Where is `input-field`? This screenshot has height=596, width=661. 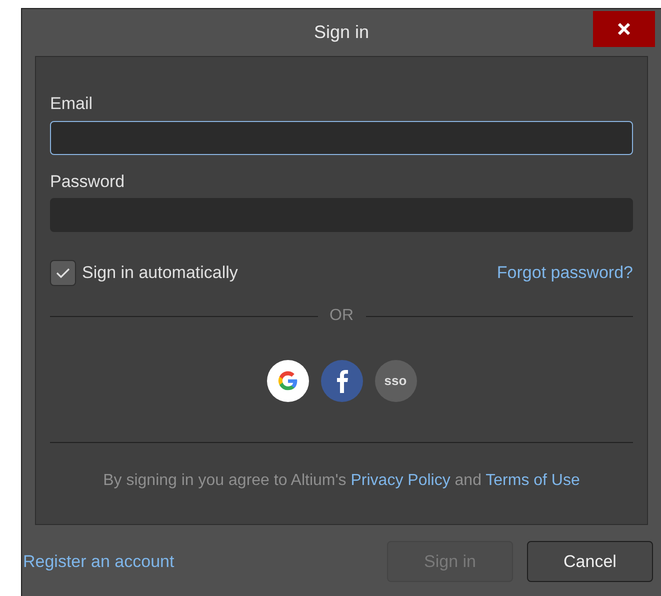 input-field is located at coordinates (341, 137).